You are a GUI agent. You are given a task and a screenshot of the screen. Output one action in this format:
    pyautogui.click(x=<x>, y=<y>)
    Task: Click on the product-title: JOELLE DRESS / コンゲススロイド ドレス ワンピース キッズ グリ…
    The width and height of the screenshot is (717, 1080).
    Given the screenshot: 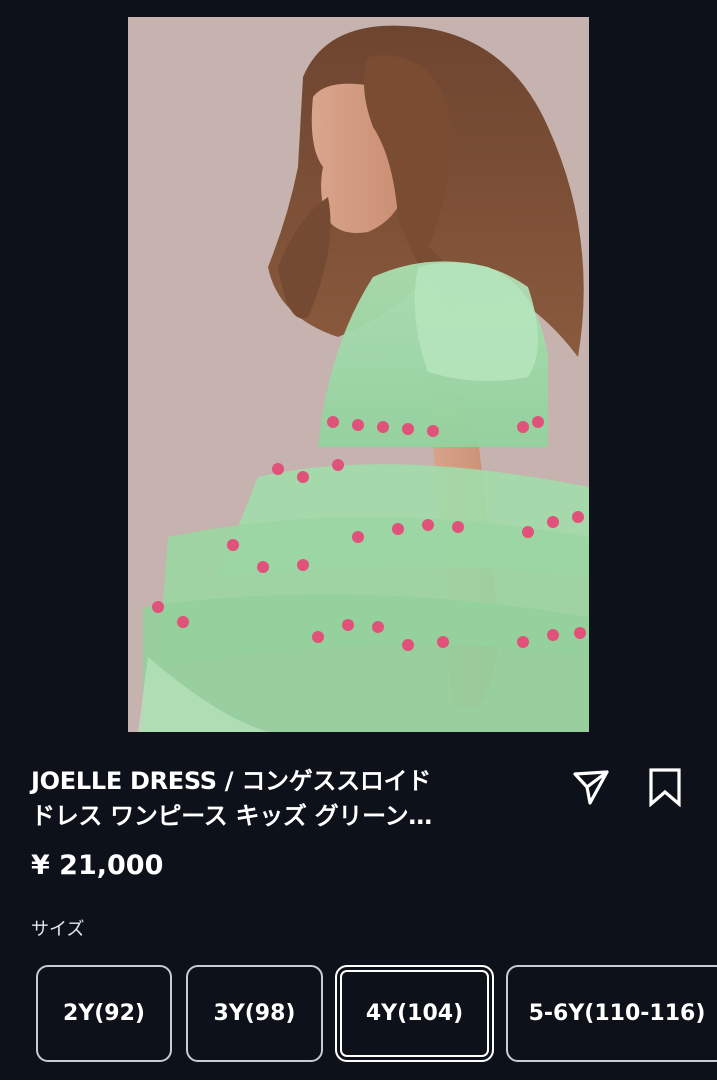 What is the action you would take?
    pyautogui.click(x=281, y=799)
    